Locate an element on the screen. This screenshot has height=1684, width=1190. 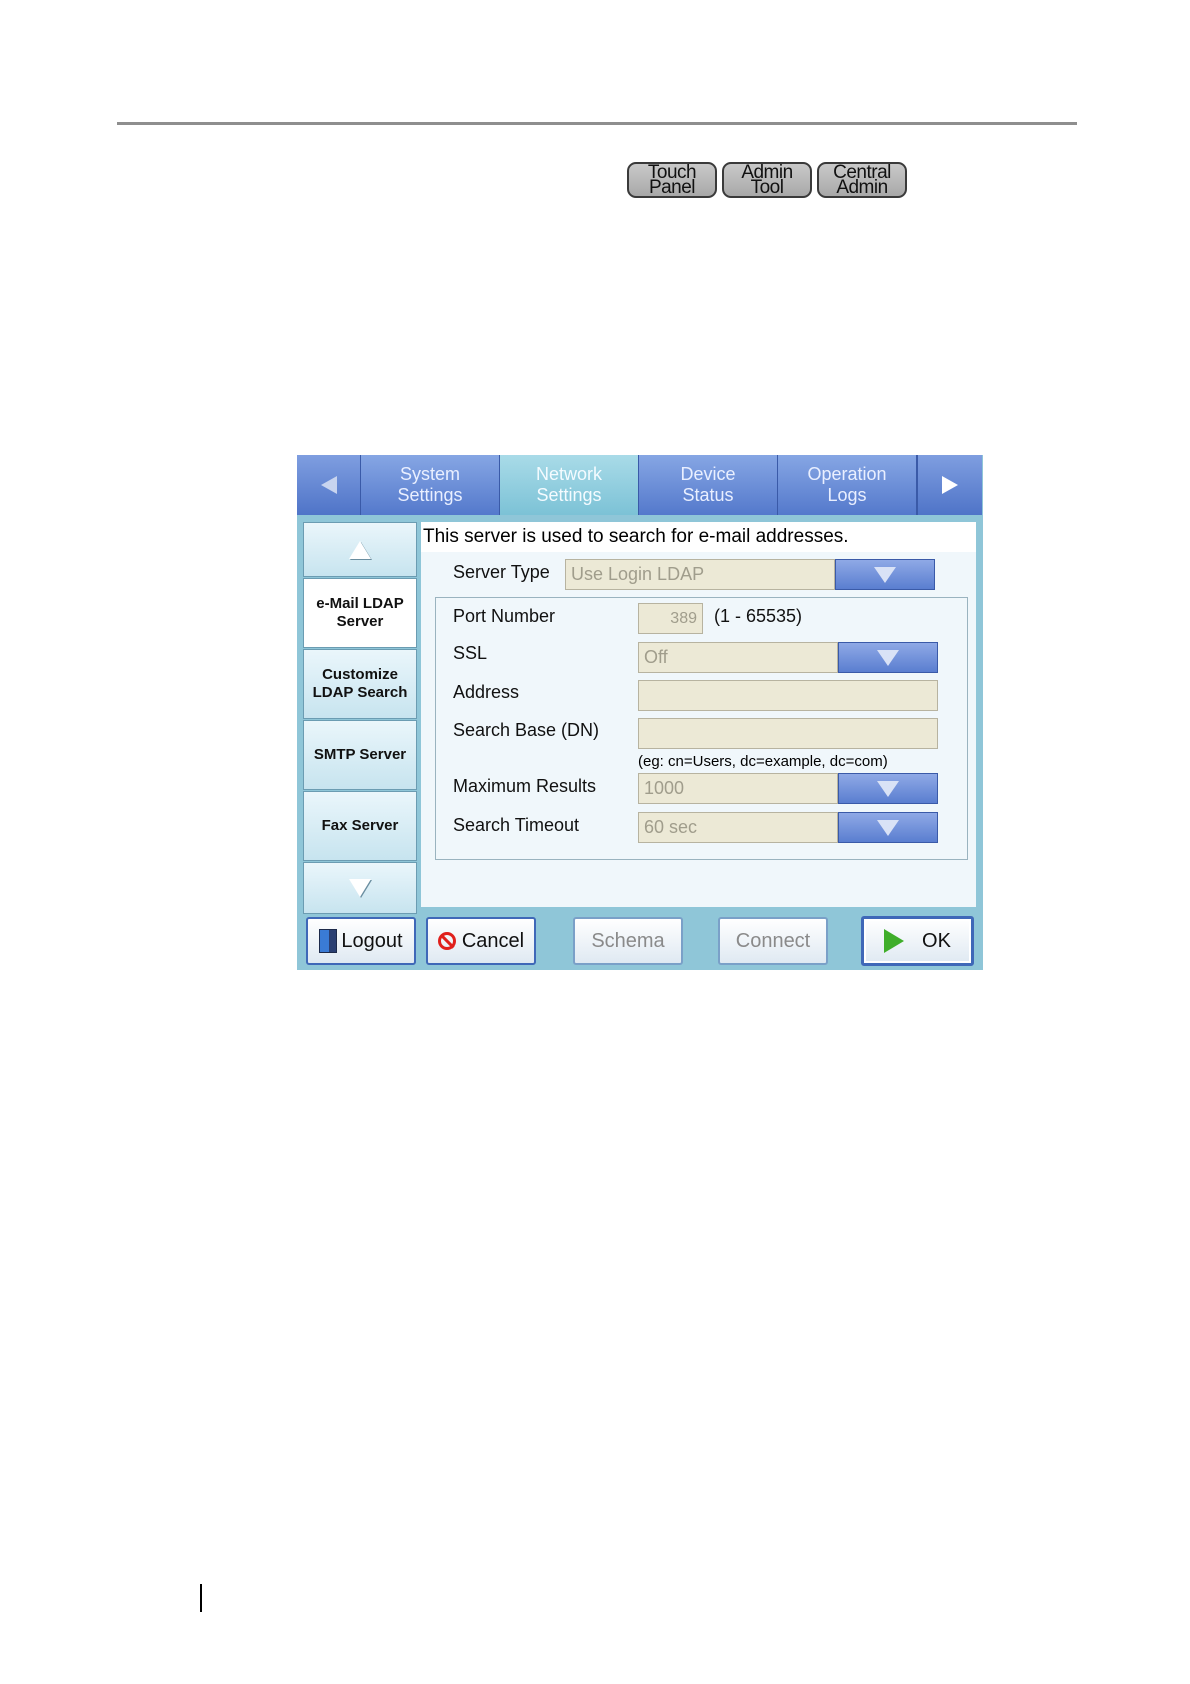
badge-admin-tool: Admin Tool is located at coordinates (767, 180).